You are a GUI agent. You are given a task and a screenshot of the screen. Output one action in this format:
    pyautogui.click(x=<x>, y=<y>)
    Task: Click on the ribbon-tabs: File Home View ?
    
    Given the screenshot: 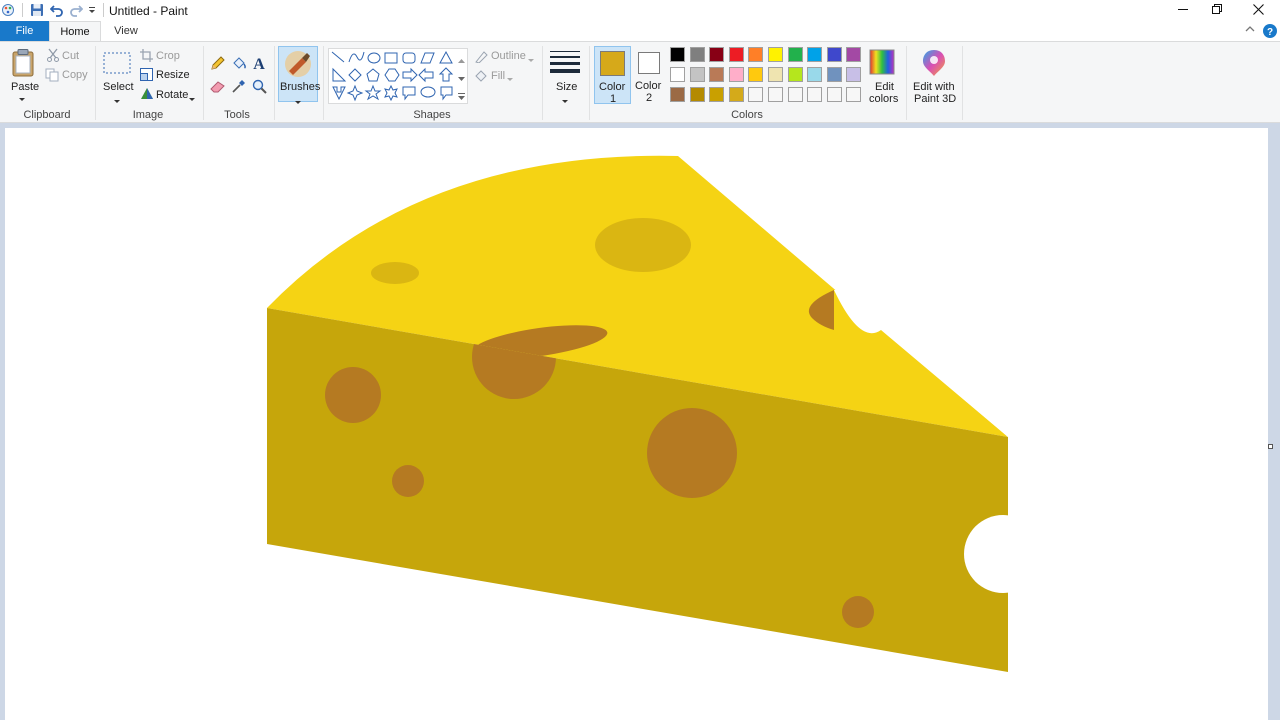 What is the action you would take?
    pyautogui.click(x=640, y=31)
    